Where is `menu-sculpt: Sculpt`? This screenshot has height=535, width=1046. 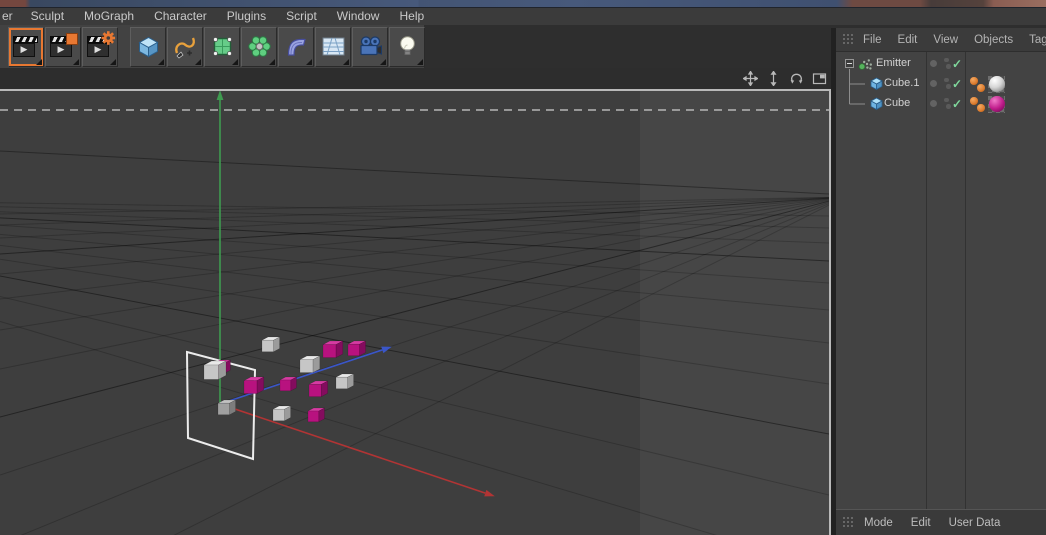
menu-sculpt: Sculpt is located at coordinates (47, 16).